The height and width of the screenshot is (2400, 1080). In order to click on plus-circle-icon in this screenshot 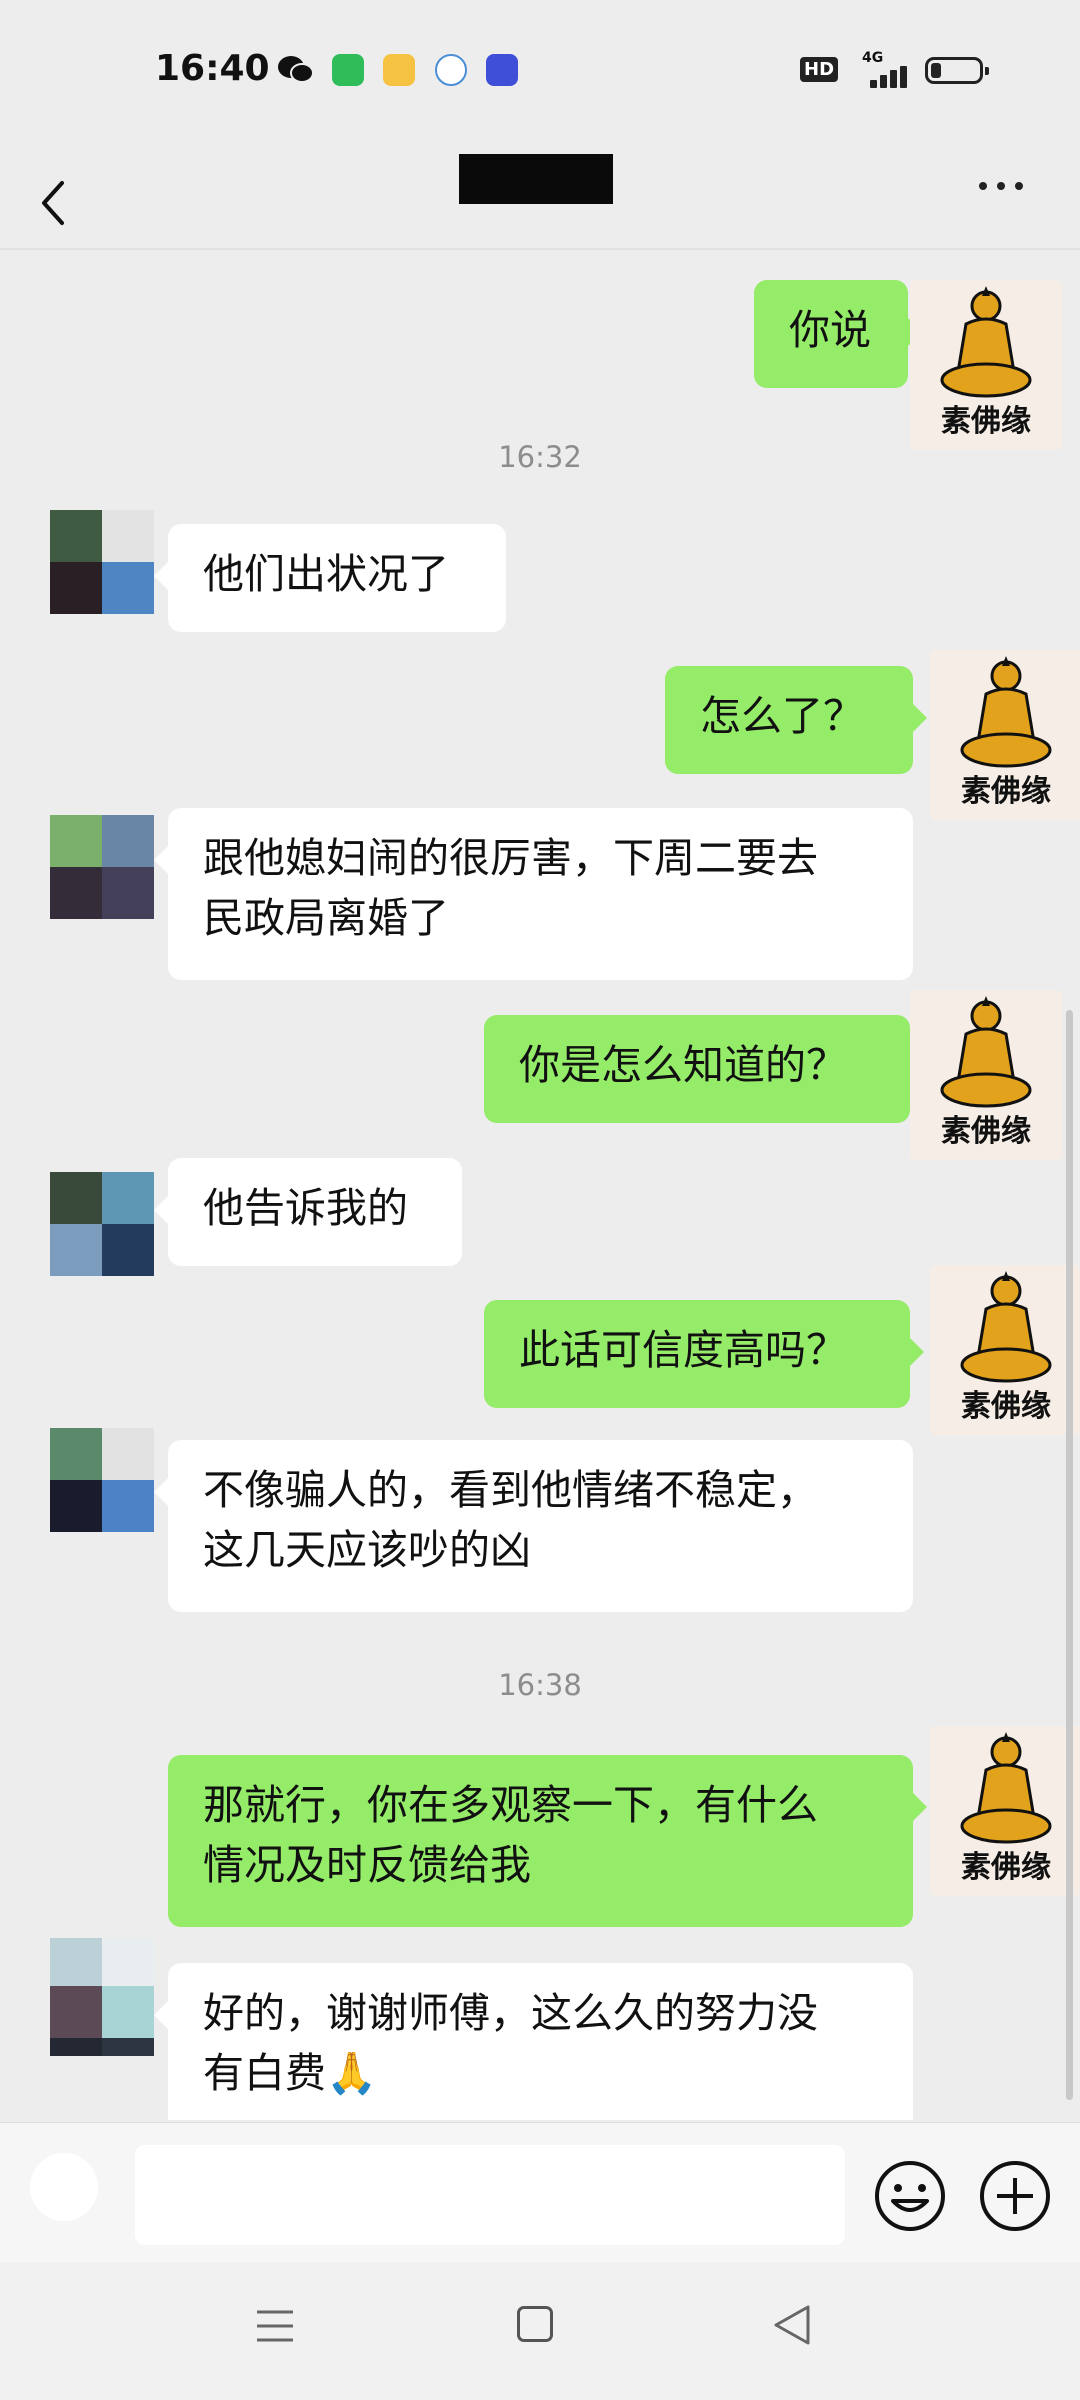, I will do `click(1015, 2196)`.